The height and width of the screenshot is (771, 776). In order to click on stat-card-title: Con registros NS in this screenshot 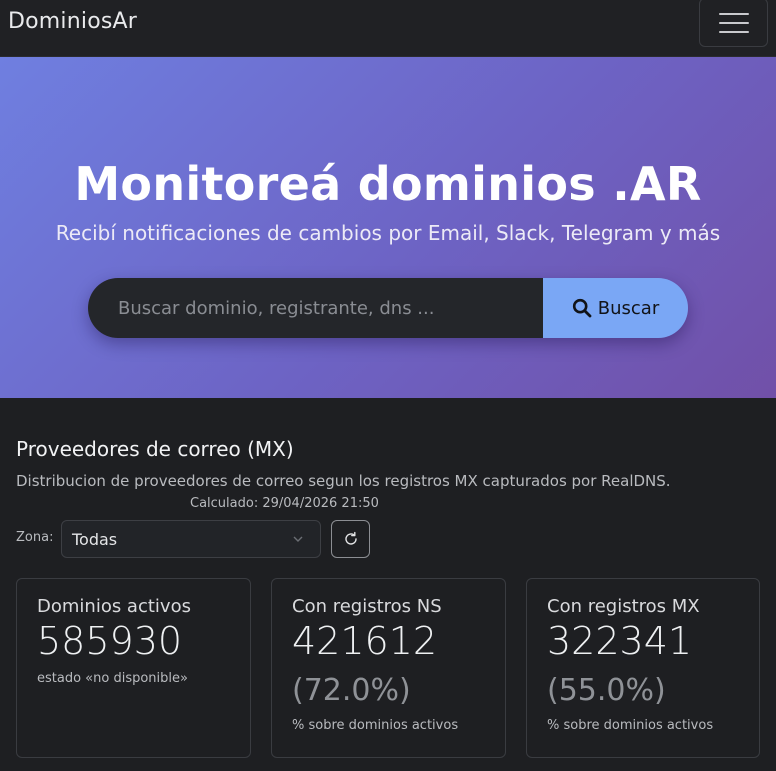, I will do `click(367, 606)`.